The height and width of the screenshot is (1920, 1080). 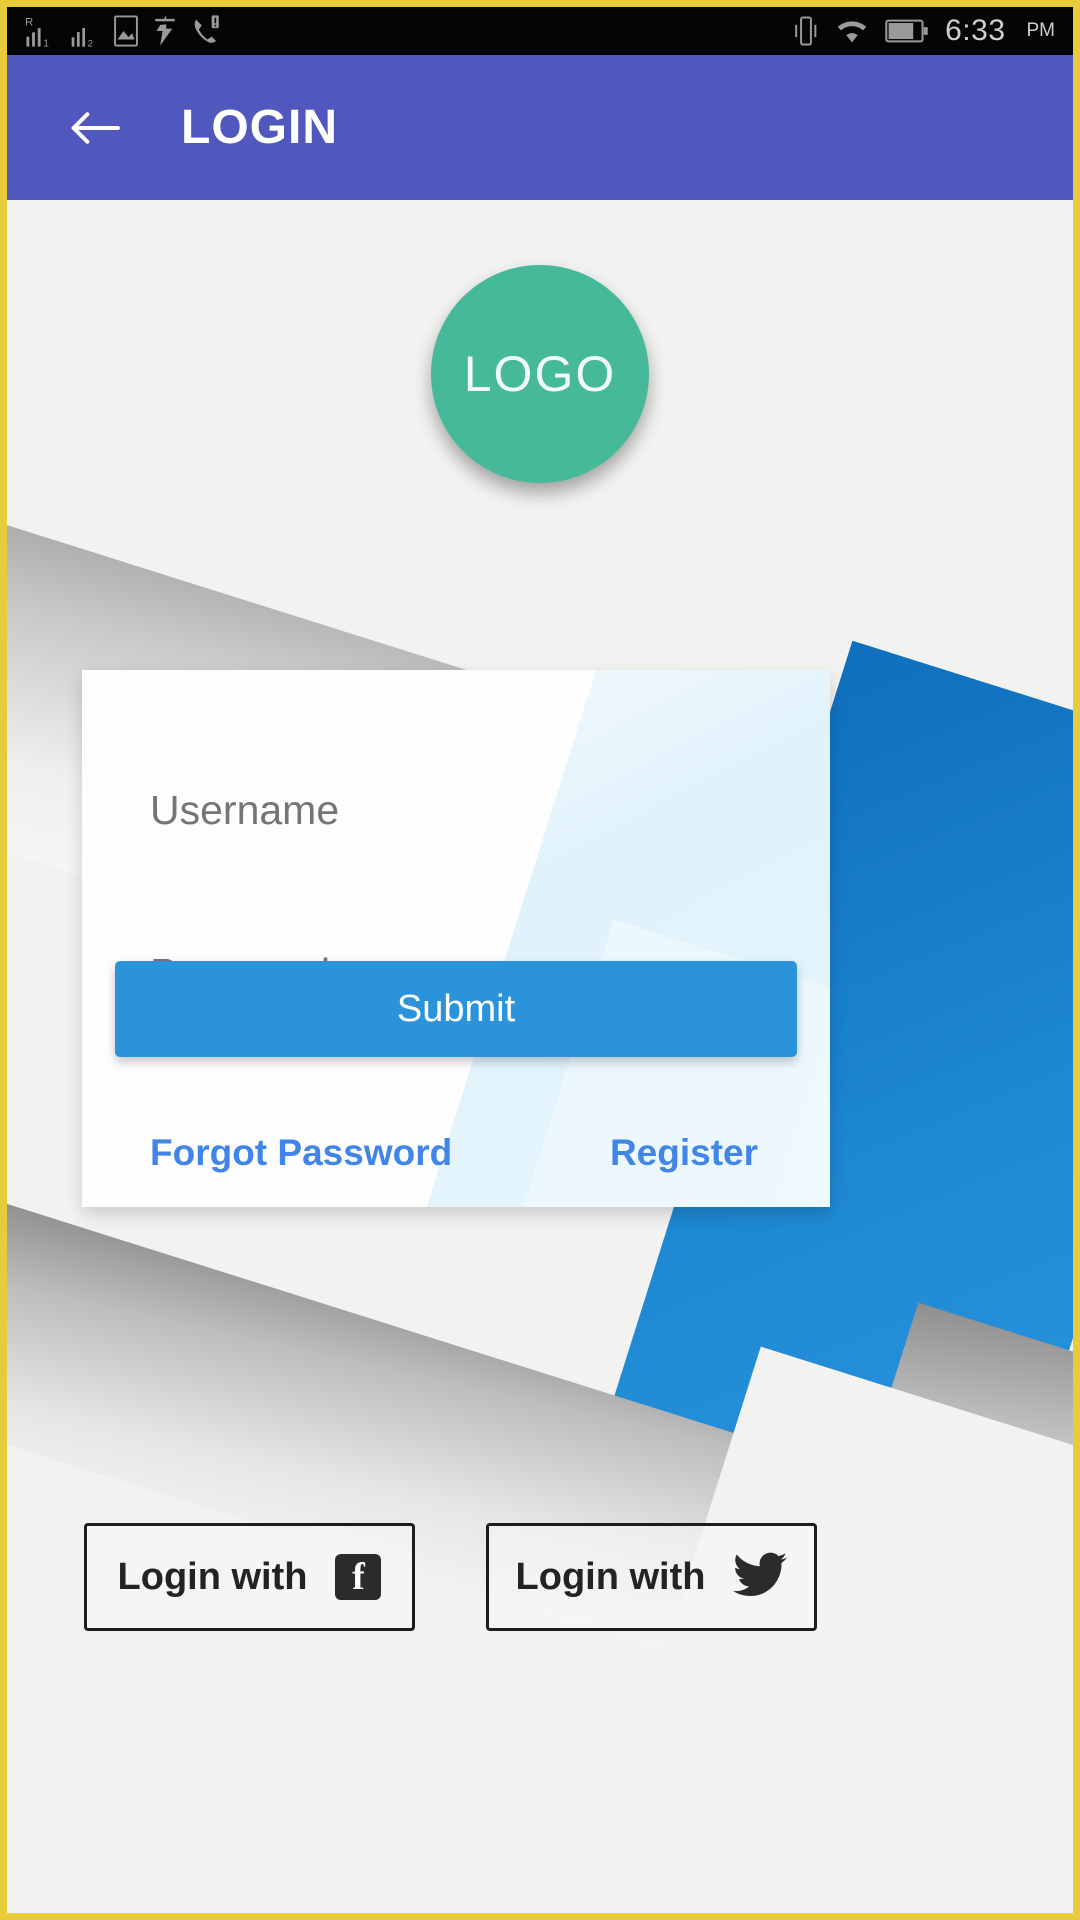 What do you see at coordinates (1041, 30) in the screenshot?
I see `status-bar-ampm: PM` at bounding box center [1041, 30].